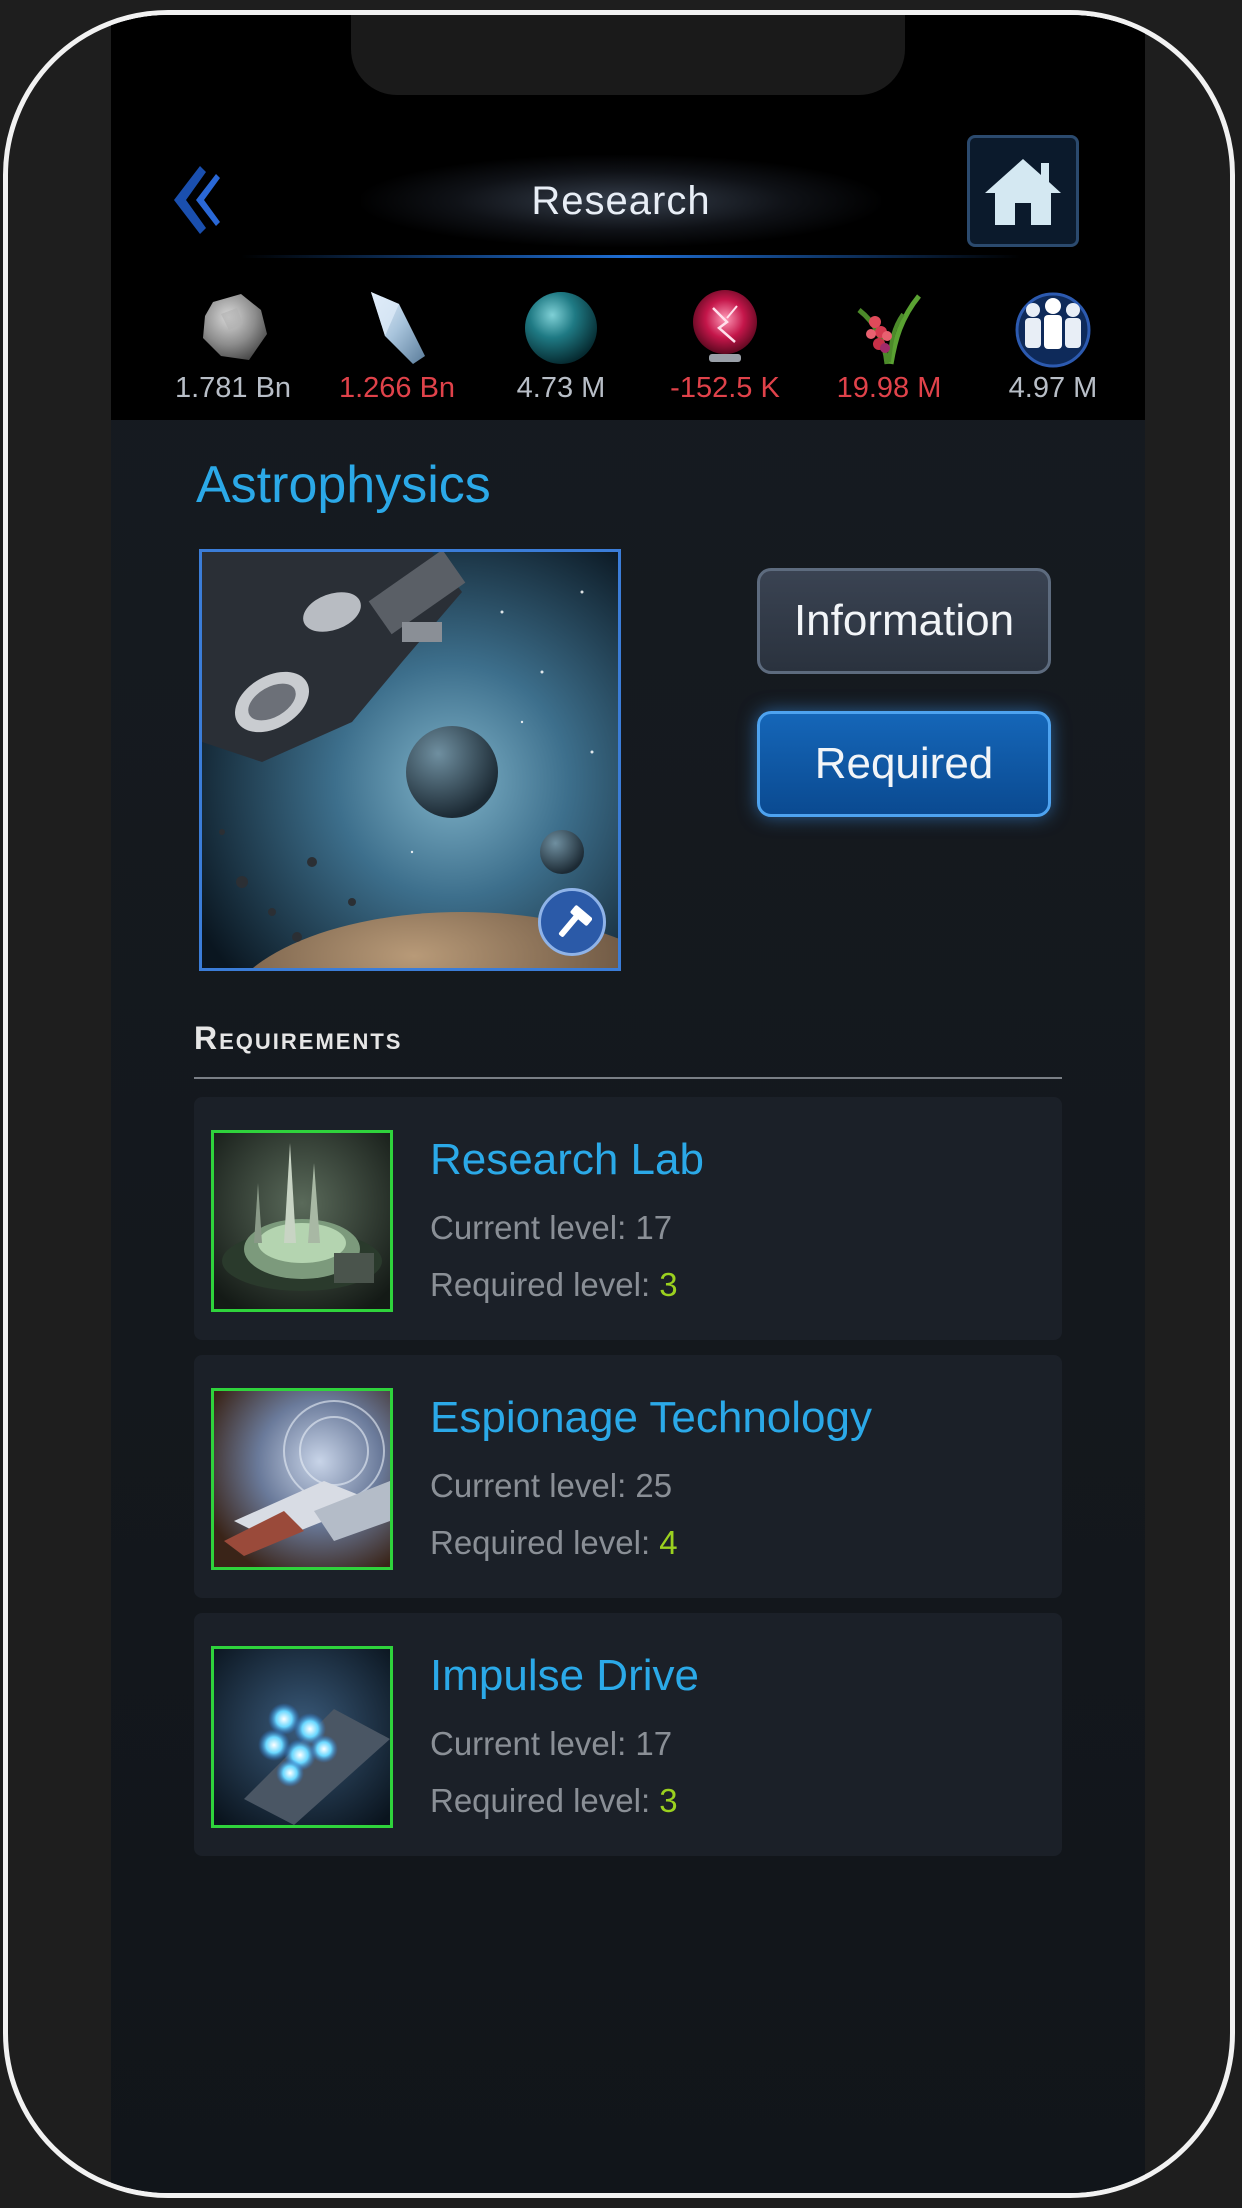  Describe the element at coordinates (410, 760) in the screenshot. I see `research-image` at that location.